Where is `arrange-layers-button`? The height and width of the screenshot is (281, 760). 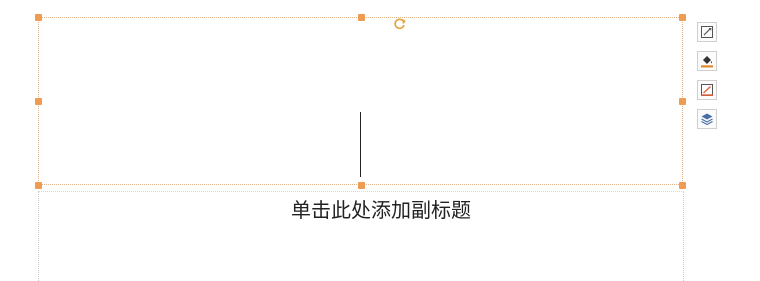 arrange-layers-button is located at coordinates (707, 119).